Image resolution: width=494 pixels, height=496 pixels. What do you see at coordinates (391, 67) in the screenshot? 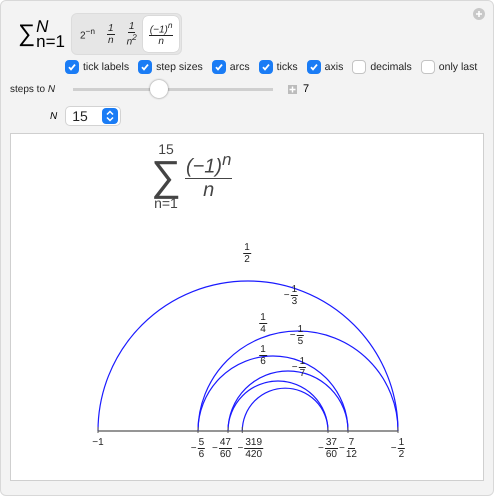
I see `checkbox-label: decimals` at bounding box center [391, 67].